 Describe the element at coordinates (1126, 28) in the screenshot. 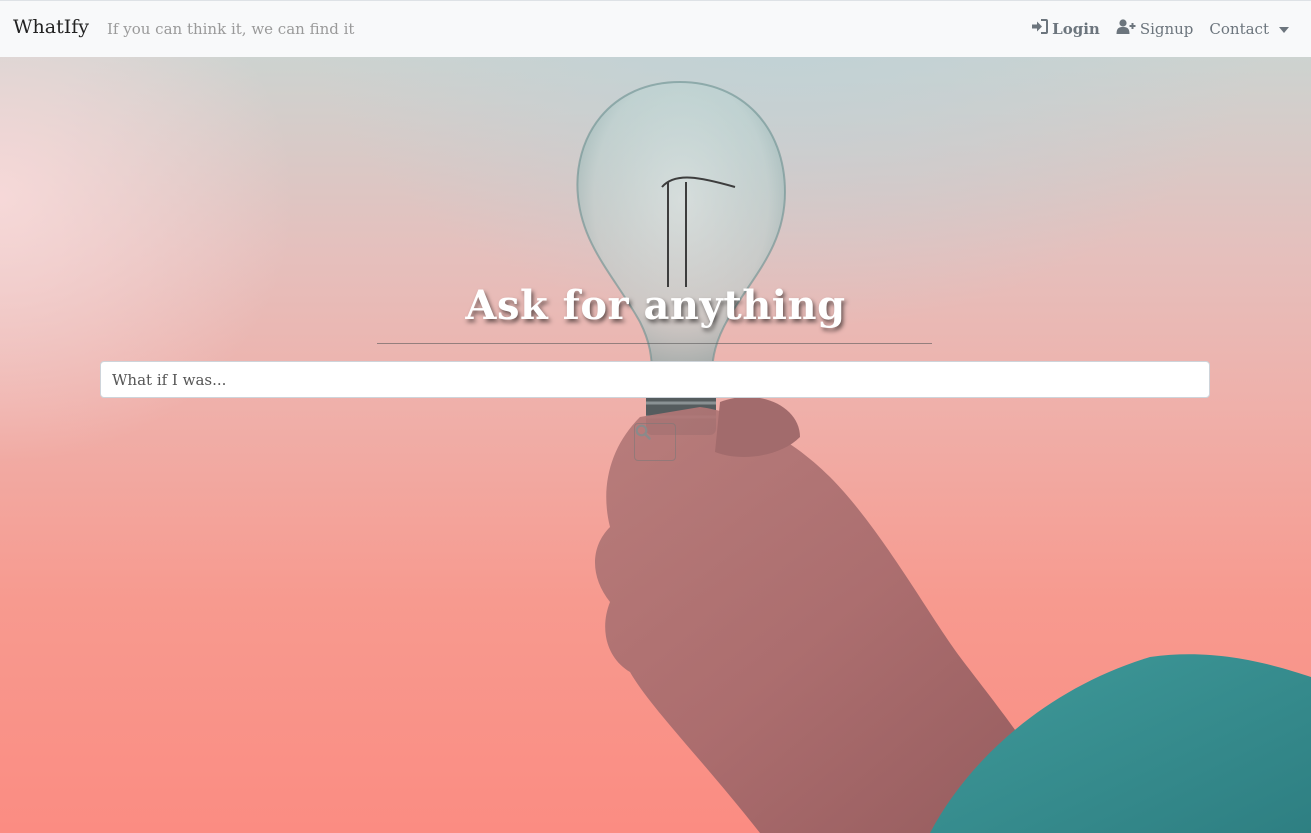

I see `user-plus-icon` at that location.